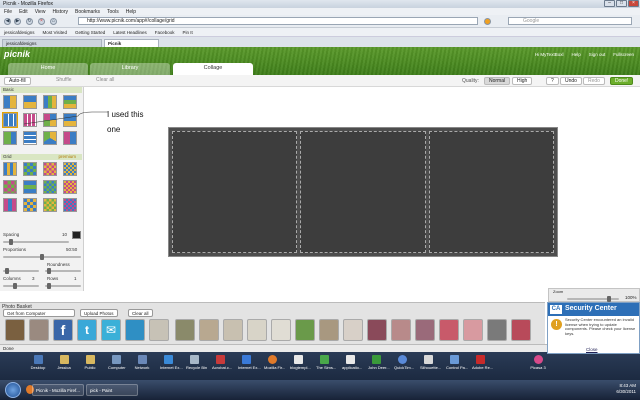  Describe the element at coordinates (41, 157) in the screenshot. I see `section-grid: Grid premium` at that location.